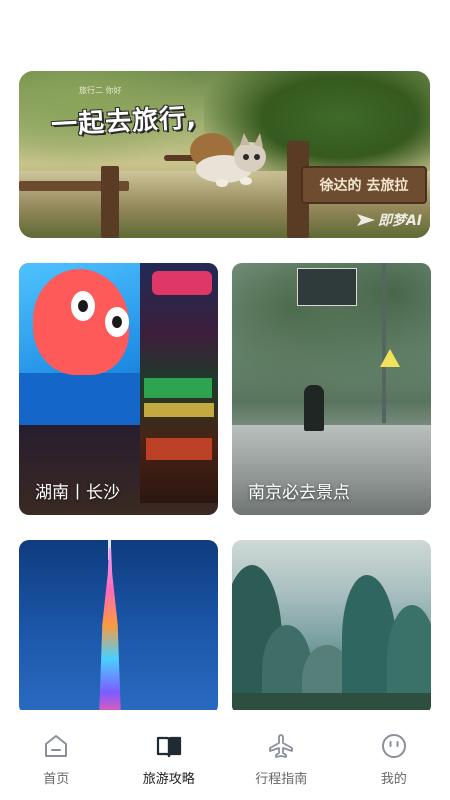 Image resolution: width=450 pixels, height=800 pixels. I want to click on card-caption: 南京必去景点, so click(299, 493).